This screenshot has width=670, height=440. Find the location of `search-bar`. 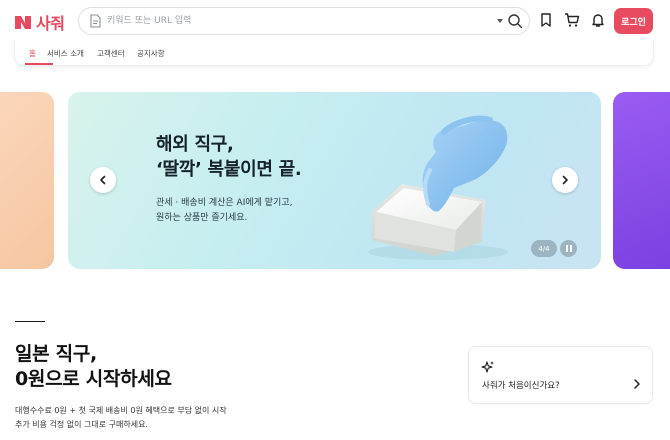

search-bar is located at coordinates (304, 21).